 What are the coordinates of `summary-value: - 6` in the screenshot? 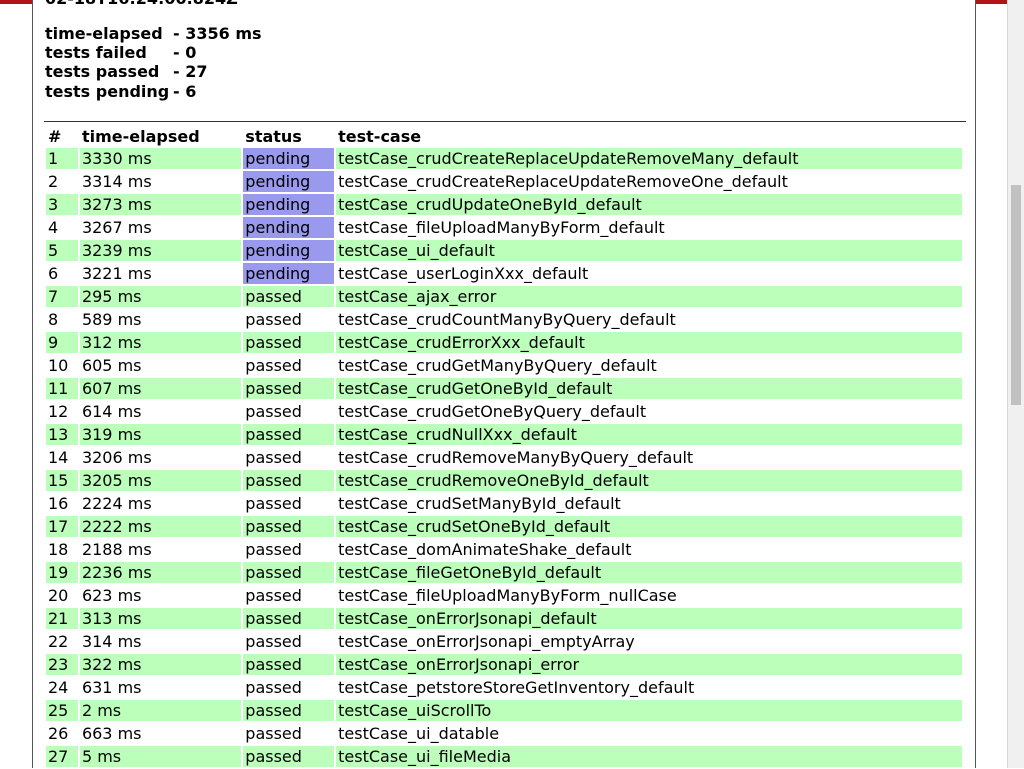 It's located at (185, 91).